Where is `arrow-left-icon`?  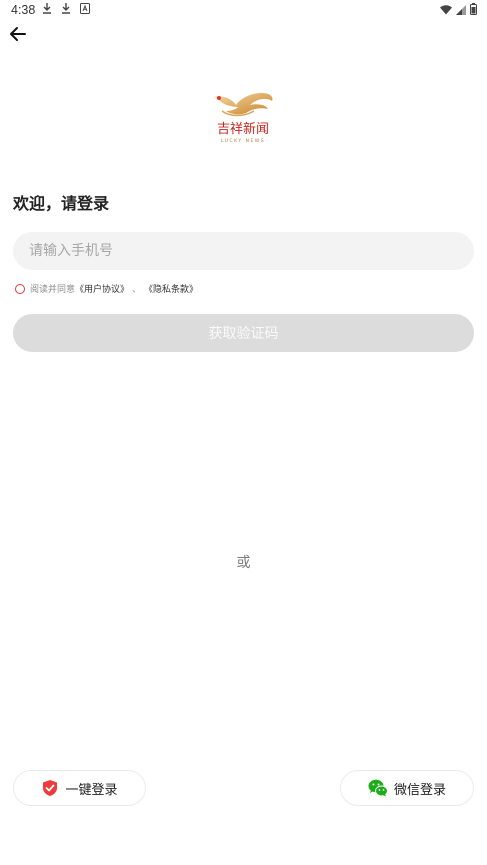 arrow-left-icon is located at coordinates (18, 34).